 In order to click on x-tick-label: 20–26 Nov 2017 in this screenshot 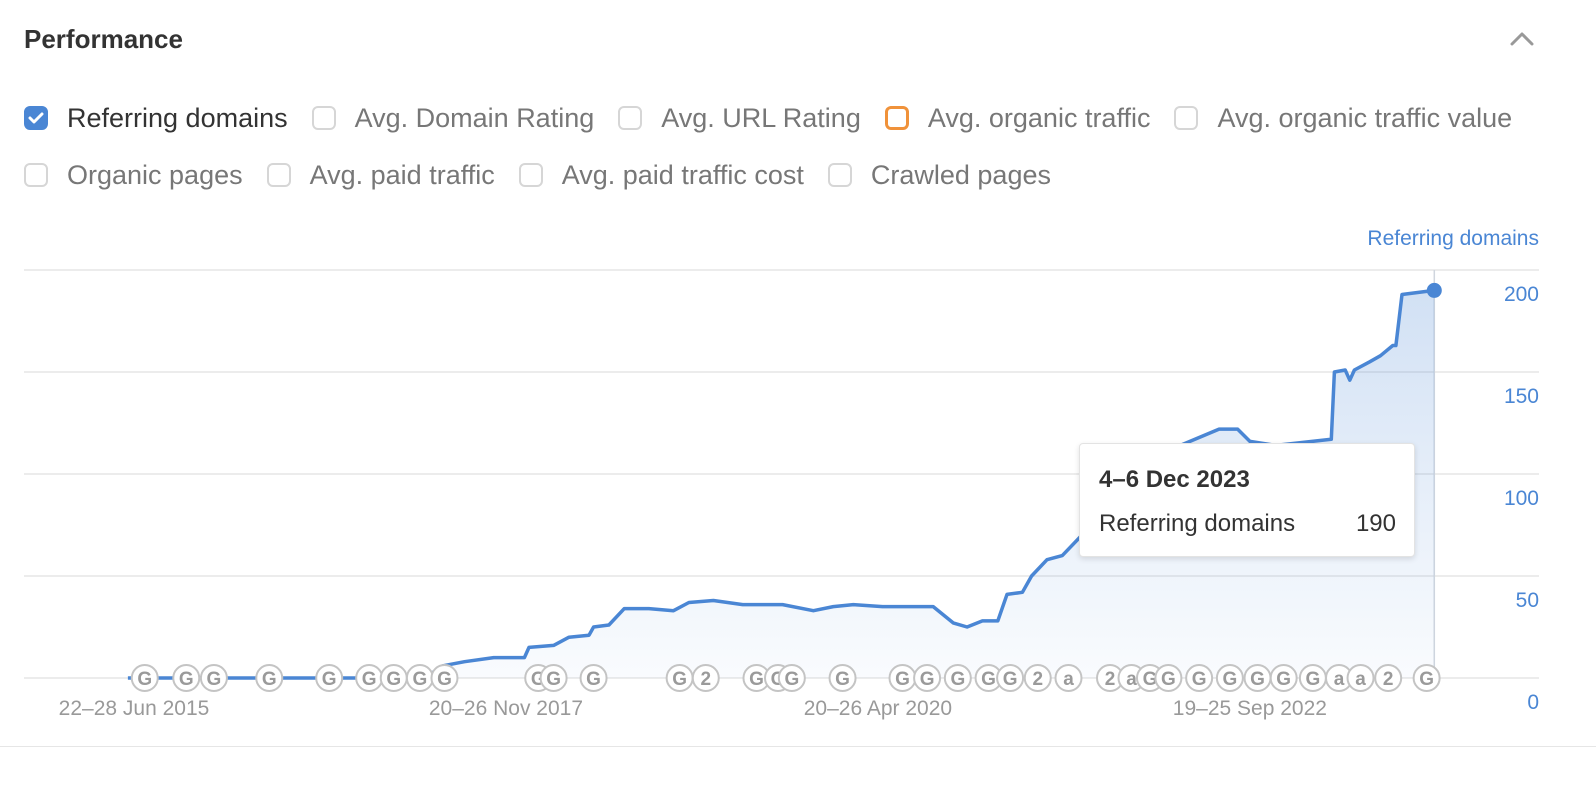, I will do `click(506, 708)`.